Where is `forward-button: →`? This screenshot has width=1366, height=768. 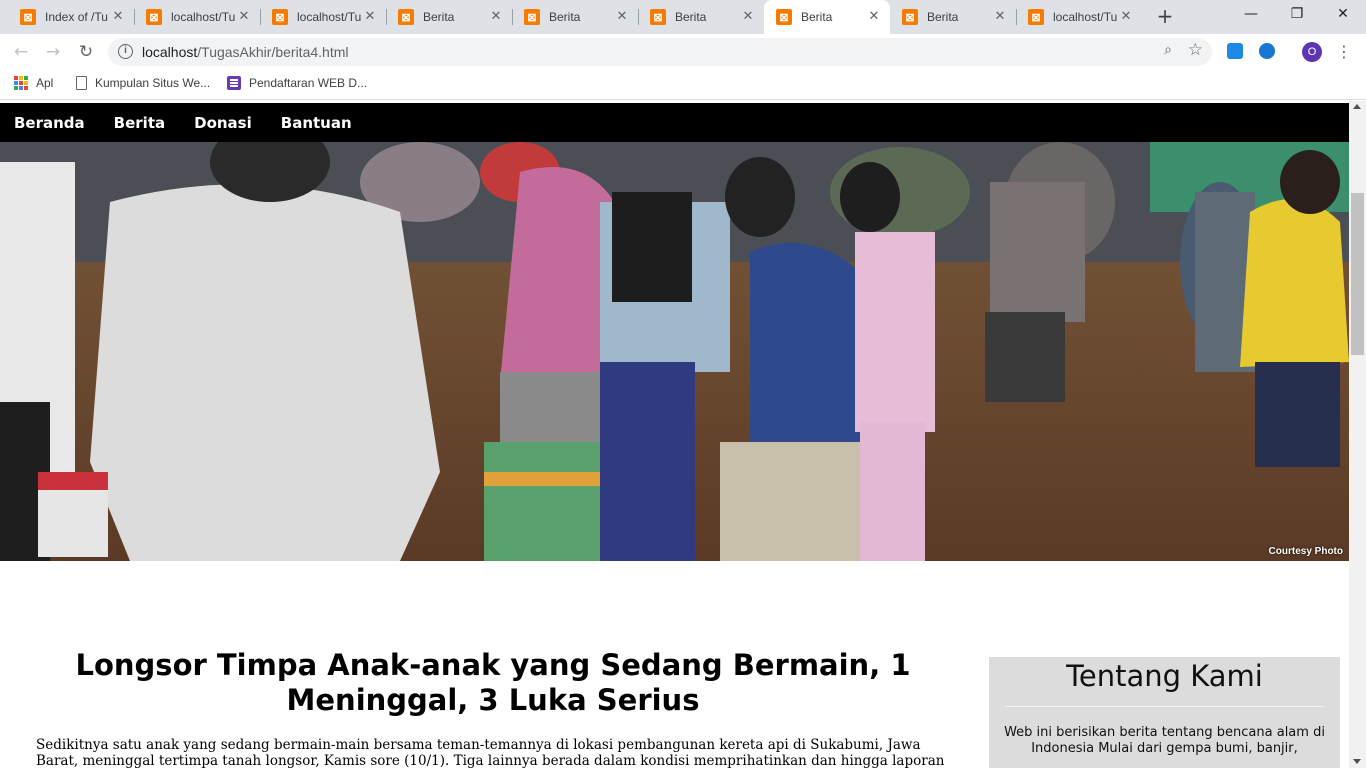
forward-button: → is located at coordinates (53, 52).